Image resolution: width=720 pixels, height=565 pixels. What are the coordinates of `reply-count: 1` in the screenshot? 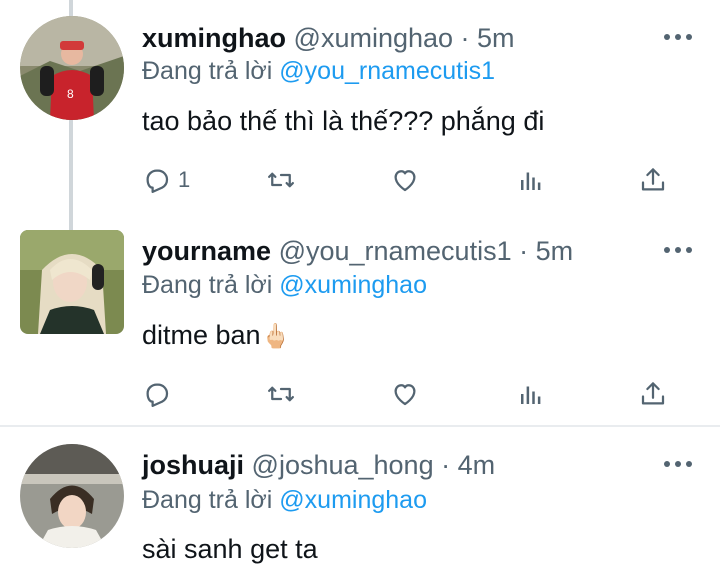 It's located at (184, 179).